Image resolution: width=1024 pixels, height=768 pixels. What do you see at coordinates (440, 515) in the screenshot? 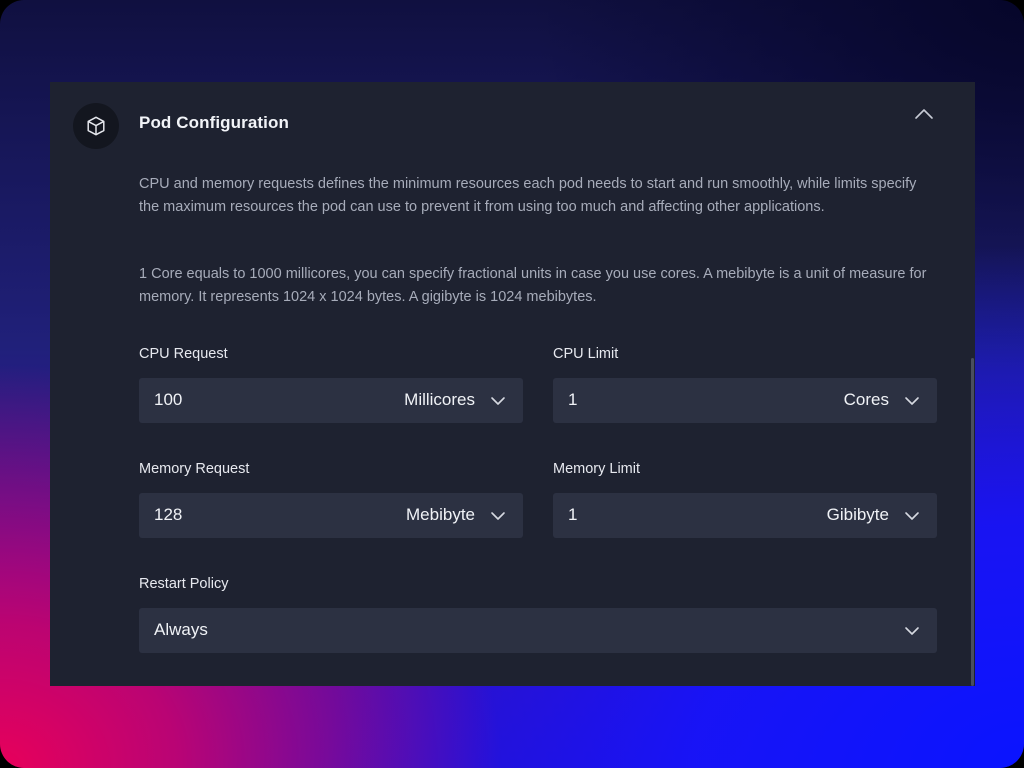
I see `memory-request-unit-select: Mebibyte` at bounding box center [440, 515].